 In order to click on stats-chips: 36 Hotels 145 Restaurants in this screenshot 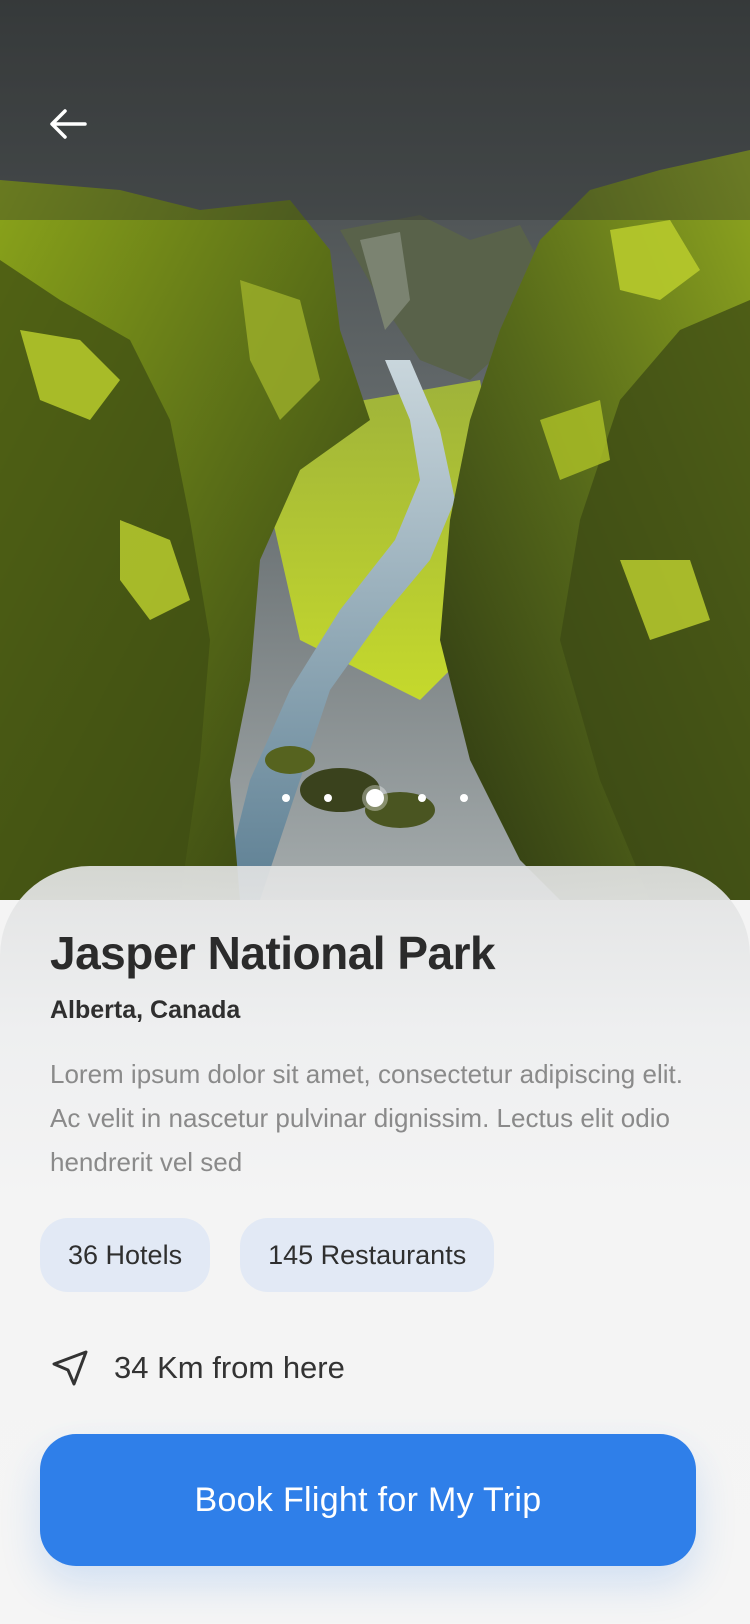, I will do `click(267, 1255)`.